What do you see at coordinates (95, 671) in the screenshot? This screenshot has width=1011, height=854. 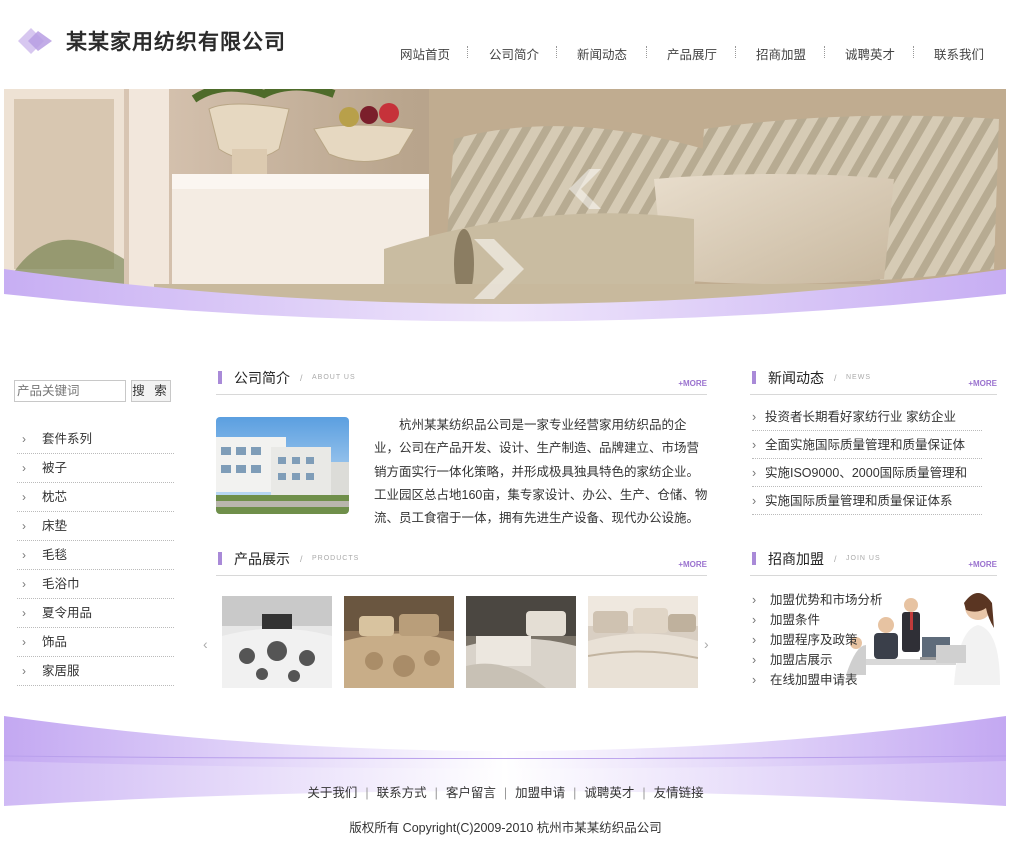 I see `category-item: › 家居服` at bounding box center [95, 671].